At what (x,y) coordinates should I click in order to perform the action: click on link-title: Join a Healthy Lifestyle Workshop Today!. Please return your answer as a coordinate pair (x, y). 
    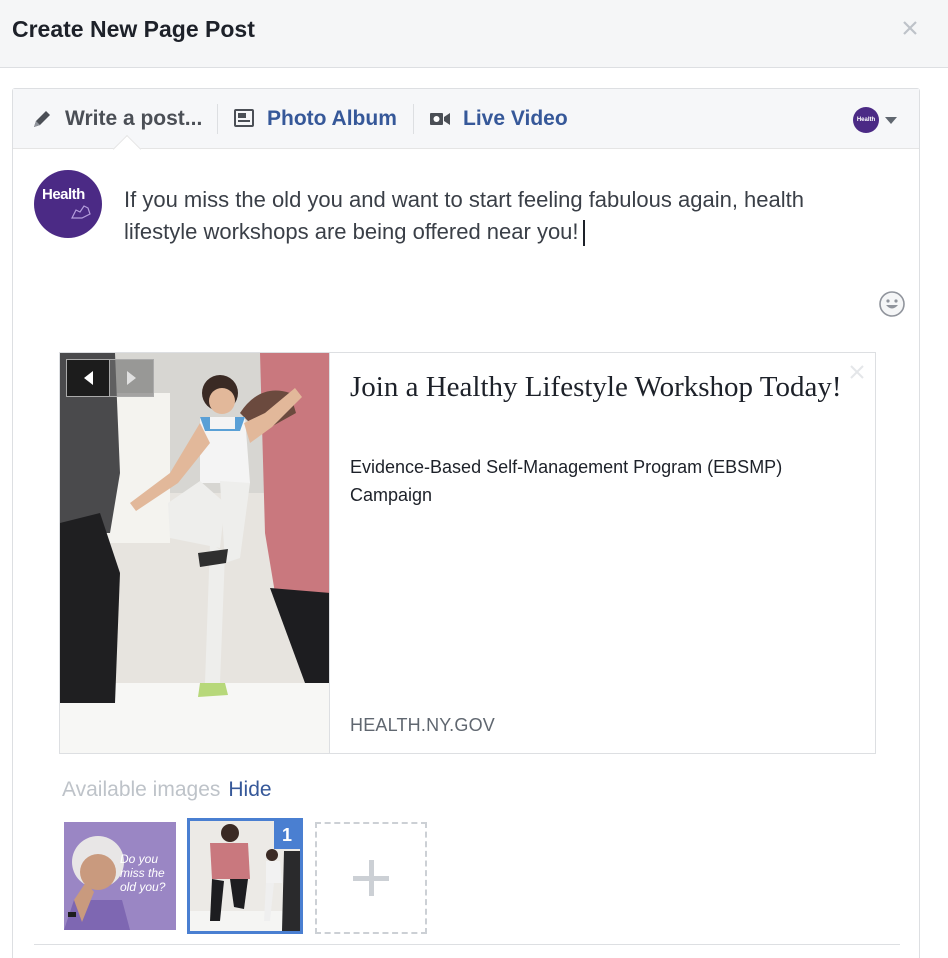
    Looking at the image, I should click on (600, 387).